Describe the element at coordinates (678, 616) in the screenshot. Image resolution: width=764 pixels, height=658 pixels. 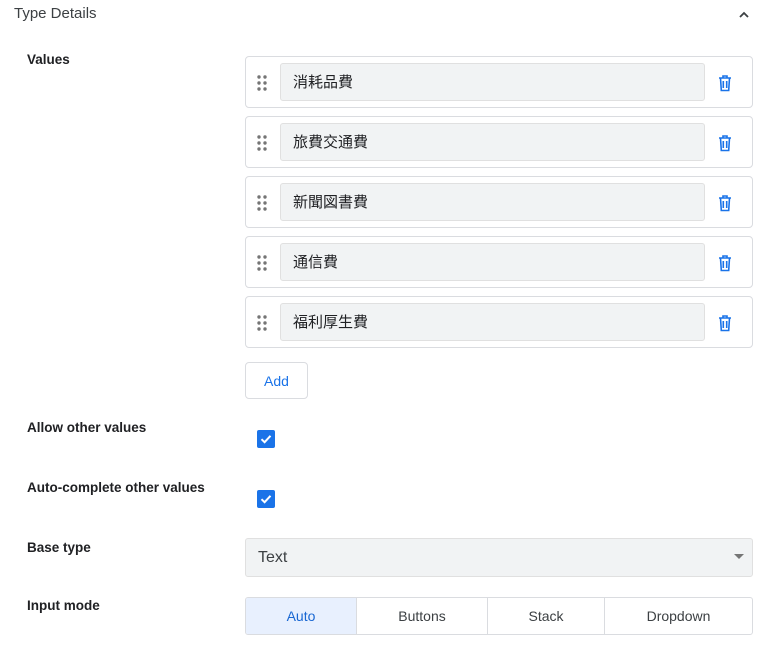
I see `input-mode-dropdown: Dropdown` at that location.